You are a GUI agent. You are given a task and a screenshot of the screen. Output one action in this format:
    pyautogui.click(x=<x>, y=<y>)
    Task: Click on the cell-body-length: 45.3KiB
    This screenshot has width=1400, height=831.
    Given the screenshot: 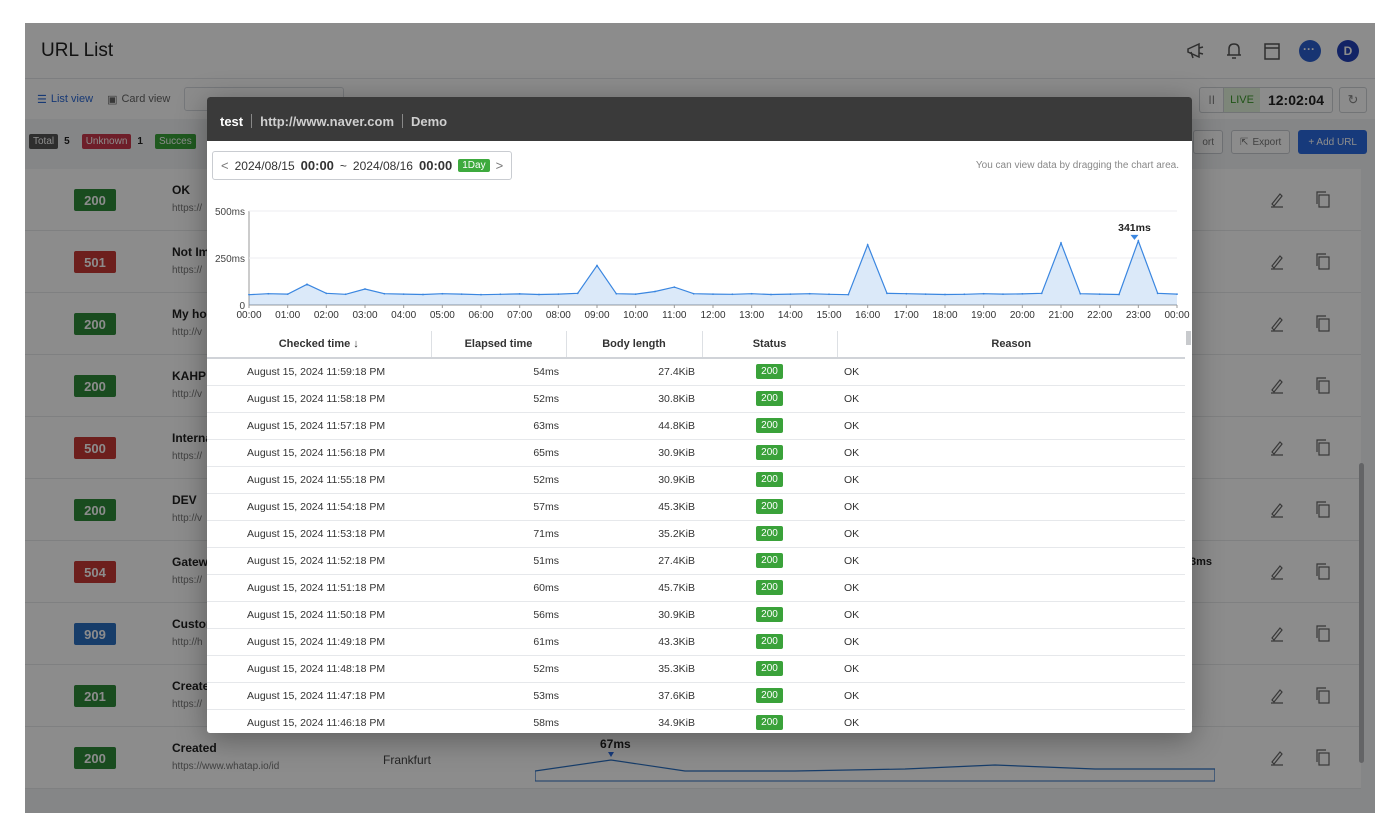 What is the action you would take?
    pyautogui.click(x=634, y=507)
    